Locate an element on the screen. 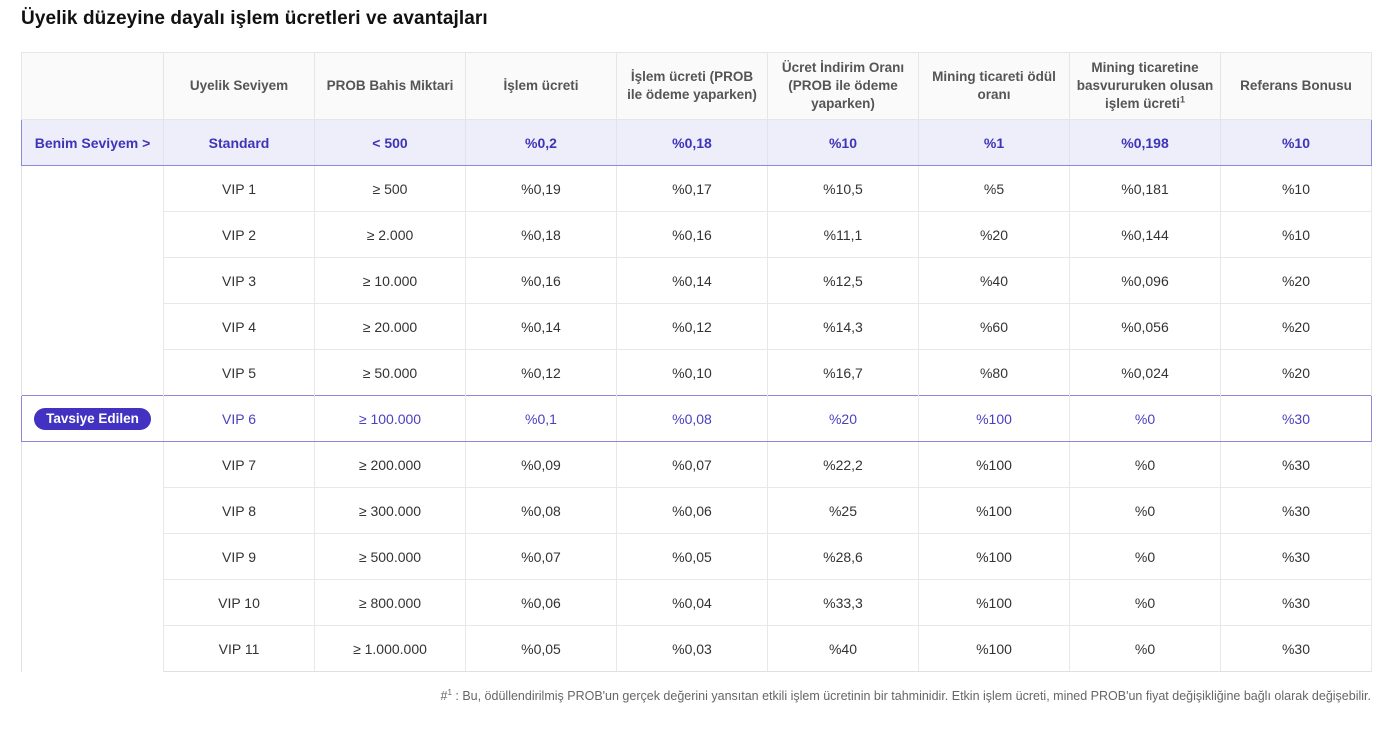 The height and width of the screenshot is (729, 1388). cell-trading-fee: %0,08 is located at coordinates (541, 510).